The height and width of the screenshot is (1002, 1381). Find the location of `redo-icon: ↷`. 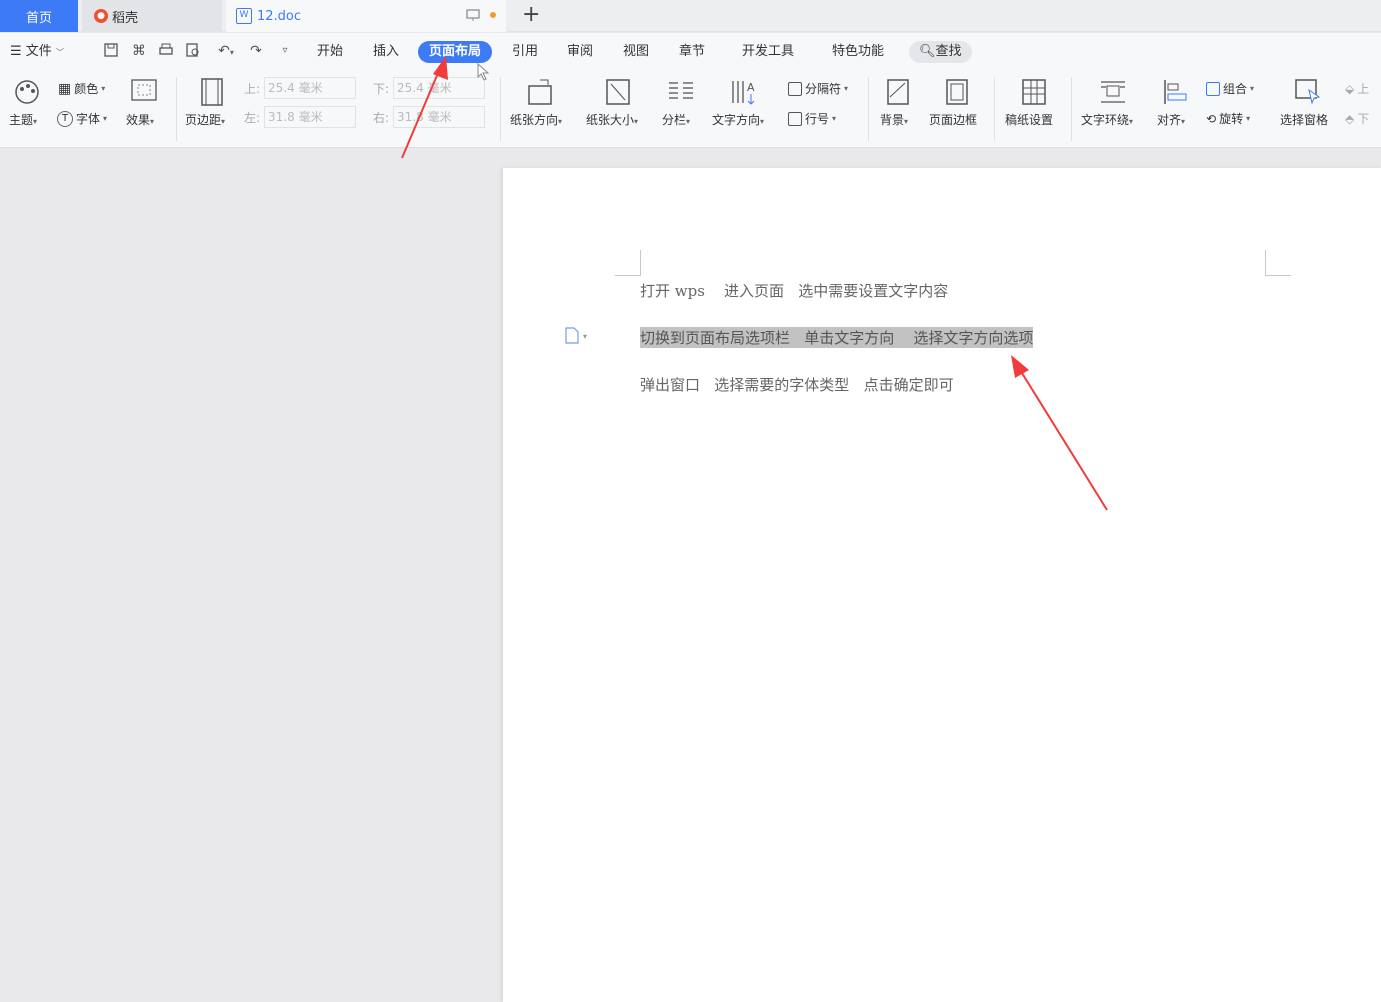

redo-icon: ↷ is located at coordinates (256, 51).